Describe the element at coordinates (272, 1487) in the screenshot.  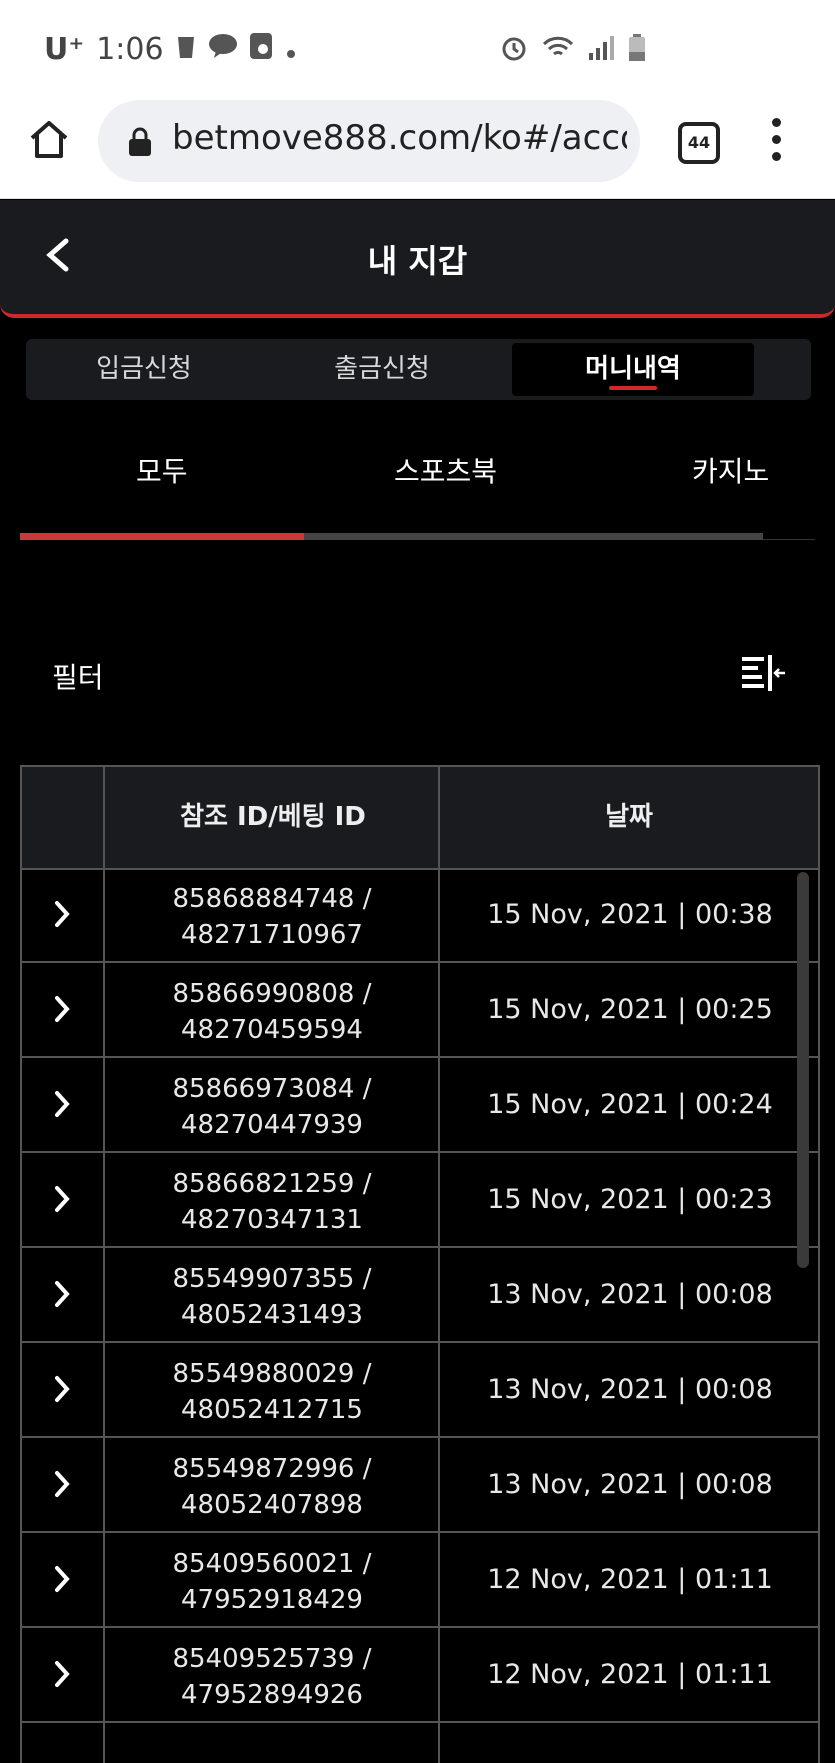
I see `ref-bet-id-cell: 85549872996 / 48052407898` at that location.